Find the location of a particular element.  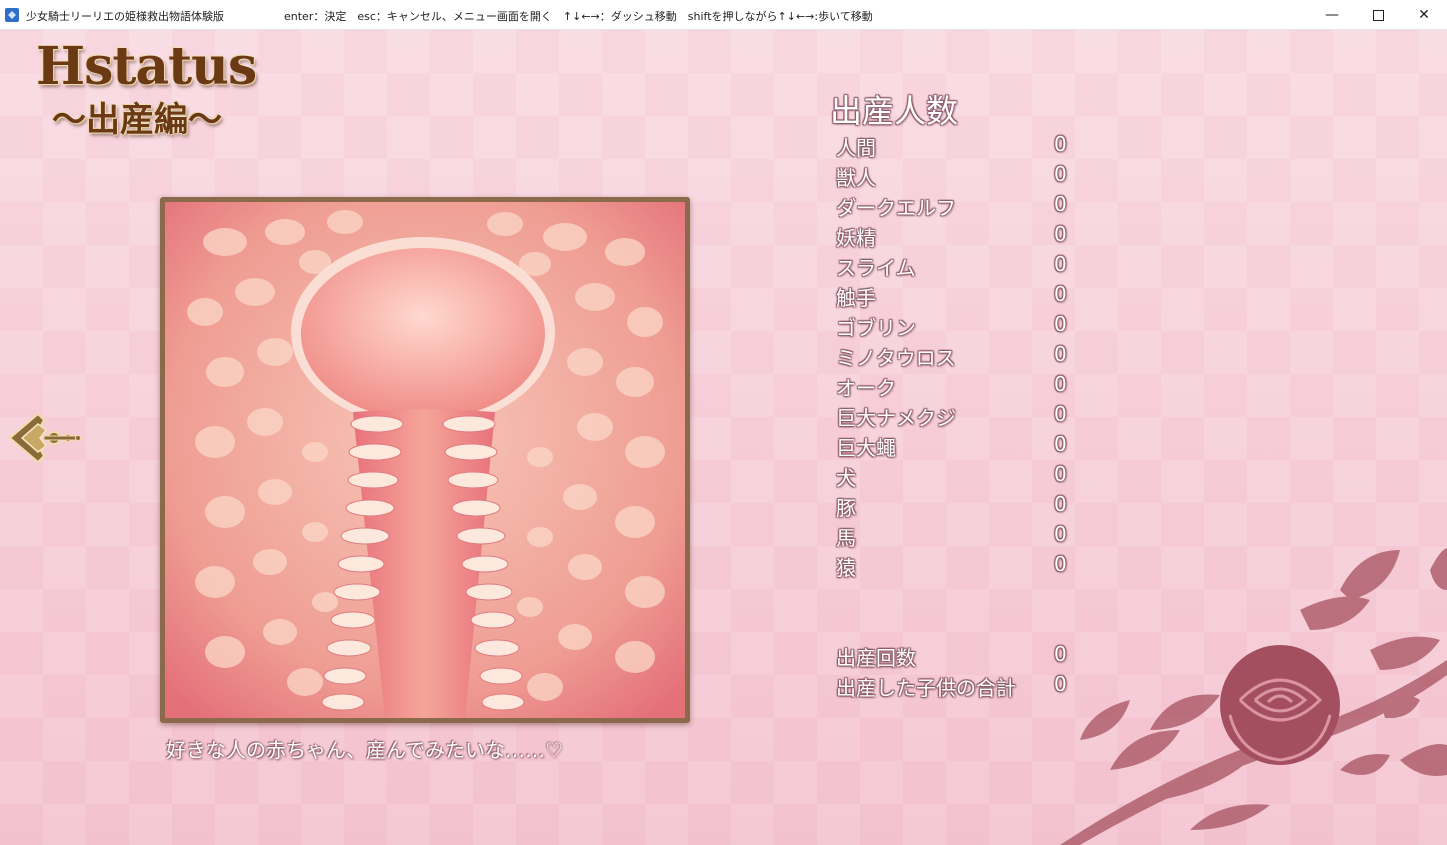

stat-row-dog: 犬0 is located at coordinates (952, 477).